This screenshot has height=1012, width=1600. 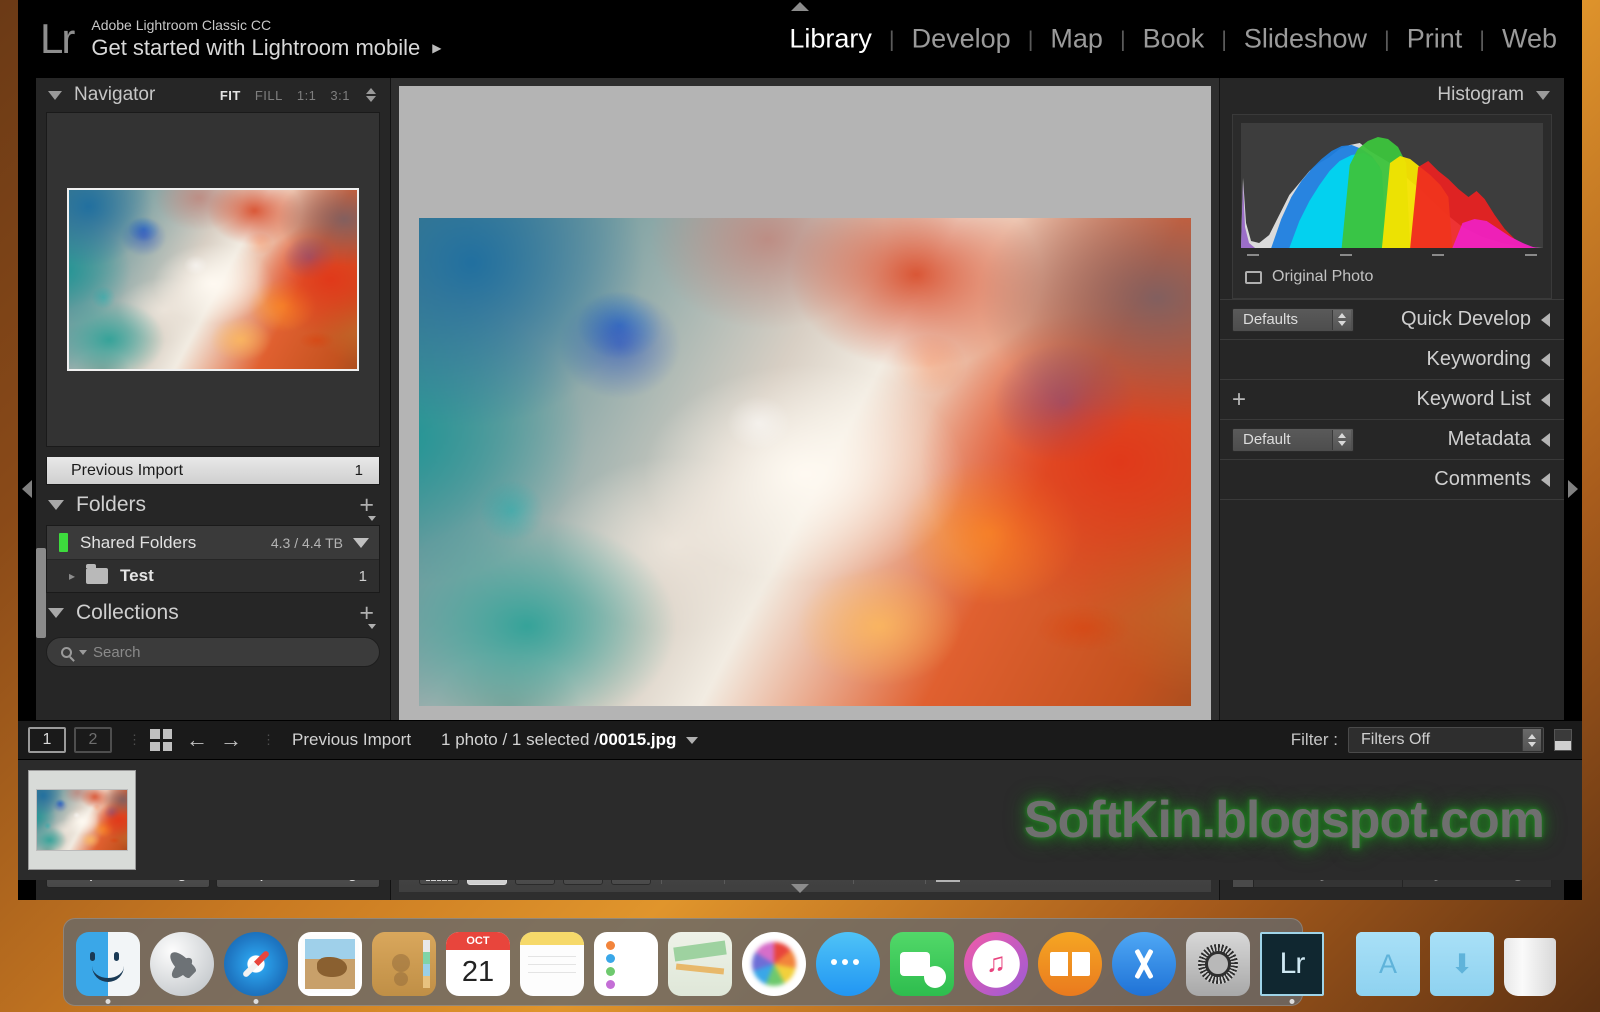 What do you see at coordinates (800, 888) in the screenshot?
I see `filmstrip-collapse-arrow-icon` at bounding box center [800, 888].